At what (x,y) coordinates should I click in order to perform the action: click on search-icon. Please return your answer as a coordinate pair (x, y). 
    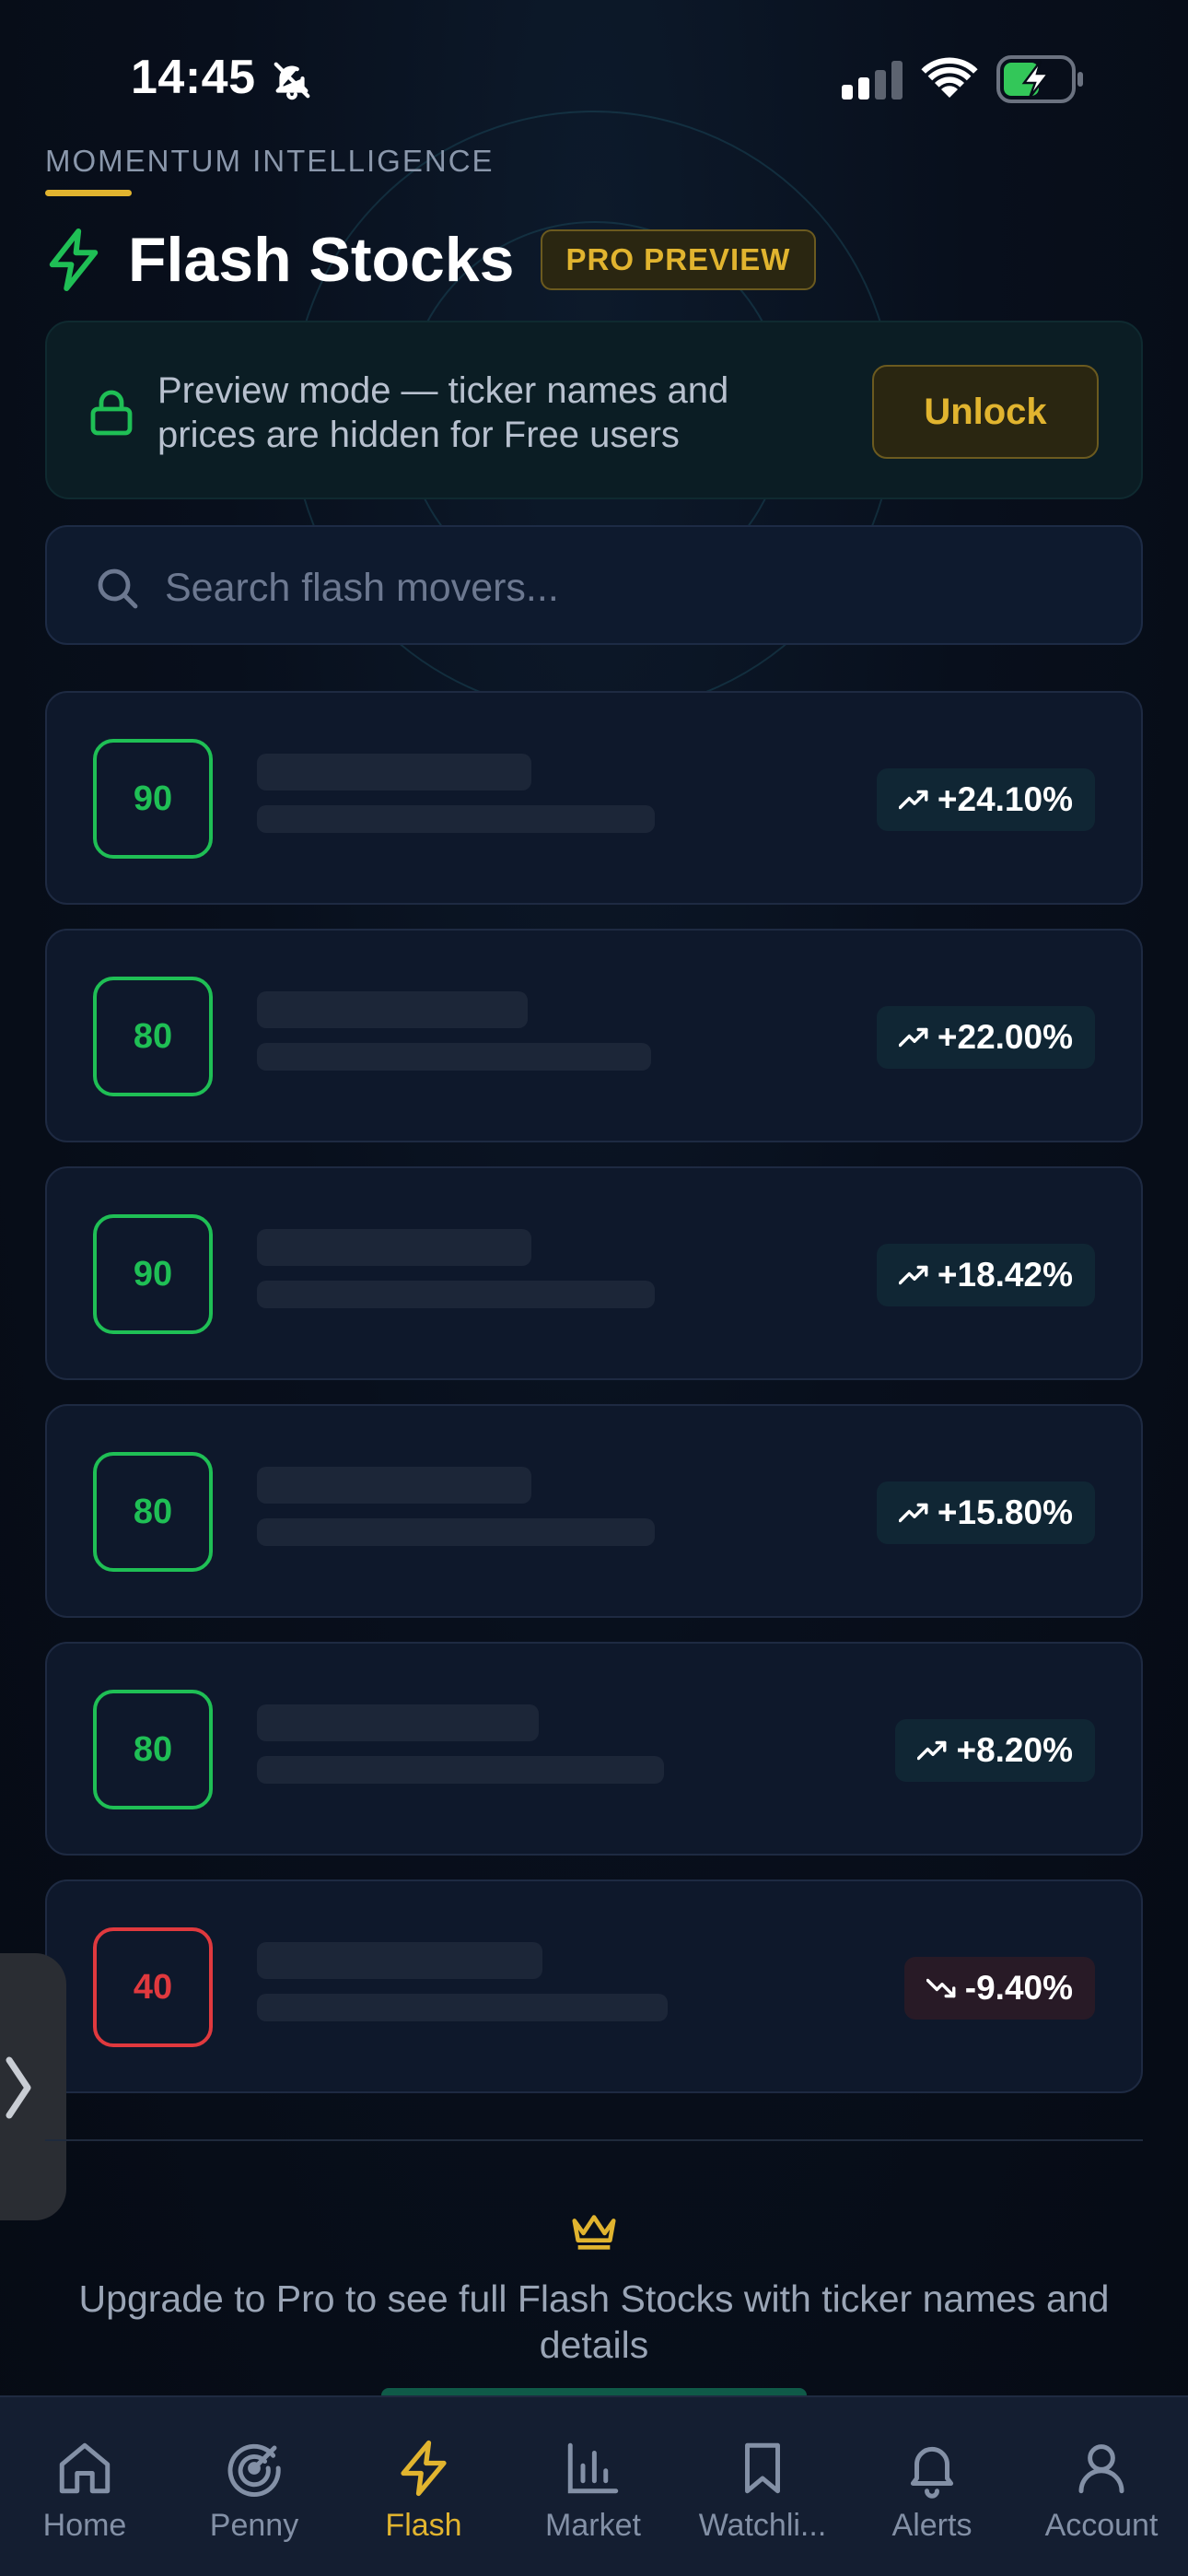
    Looking at the image, I should click on (118, 588).